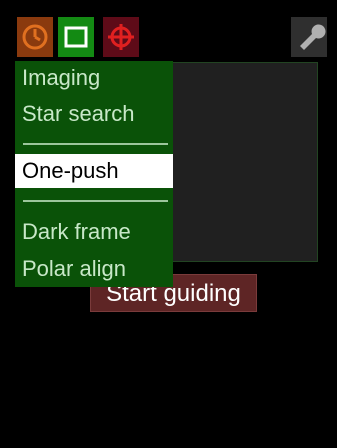  I want to click on wrench-icon, so click(313, 37).